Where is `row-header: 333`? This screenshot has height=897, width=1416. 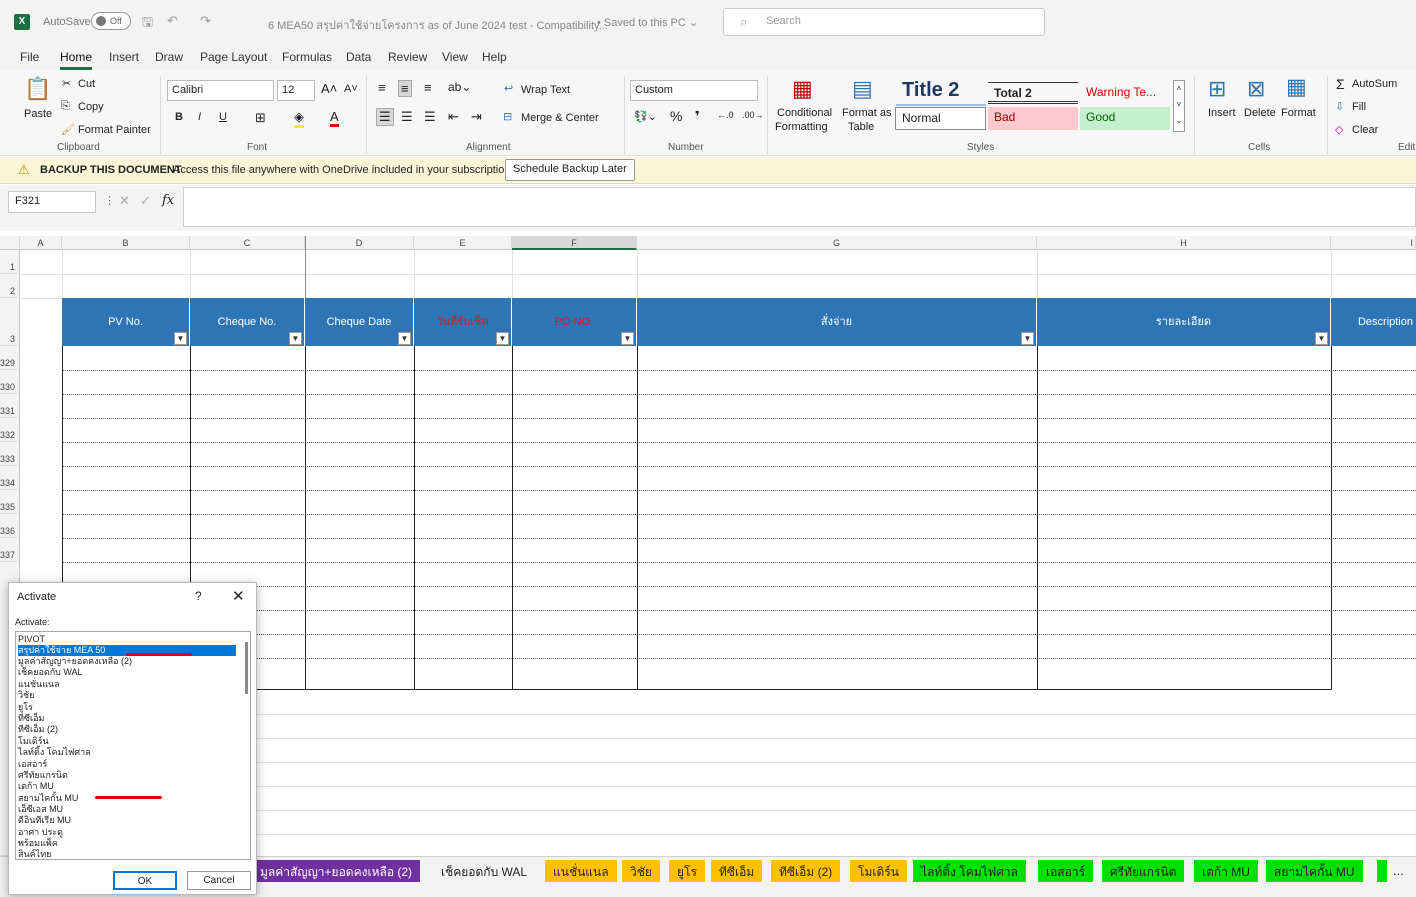
row-header: 333 is located at coordinates (10, 454).